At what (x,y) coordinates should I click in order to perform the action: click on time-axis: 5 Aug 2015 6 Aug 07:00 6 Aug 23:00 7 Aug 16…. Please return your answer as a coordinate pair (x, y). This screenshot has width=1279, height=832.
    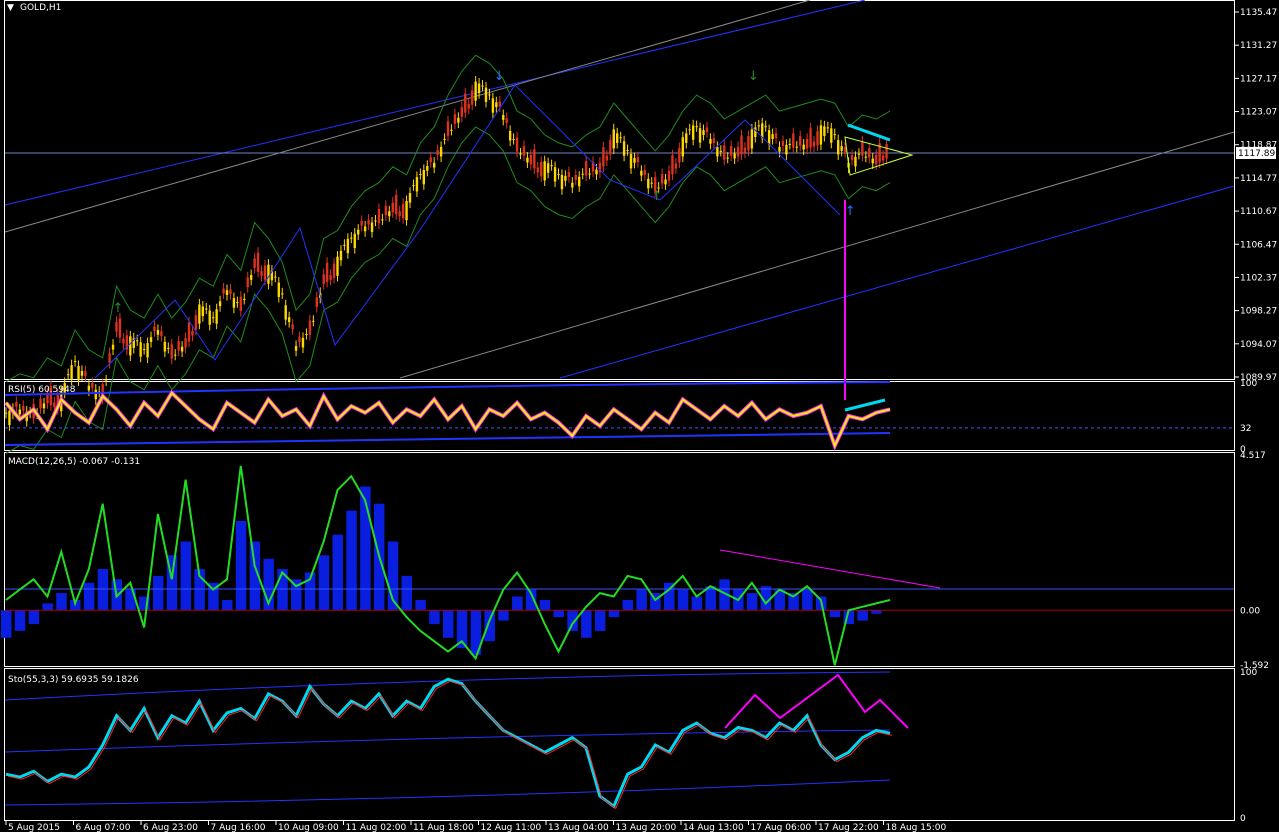
    Looking at the image, I should click on (475, 826).